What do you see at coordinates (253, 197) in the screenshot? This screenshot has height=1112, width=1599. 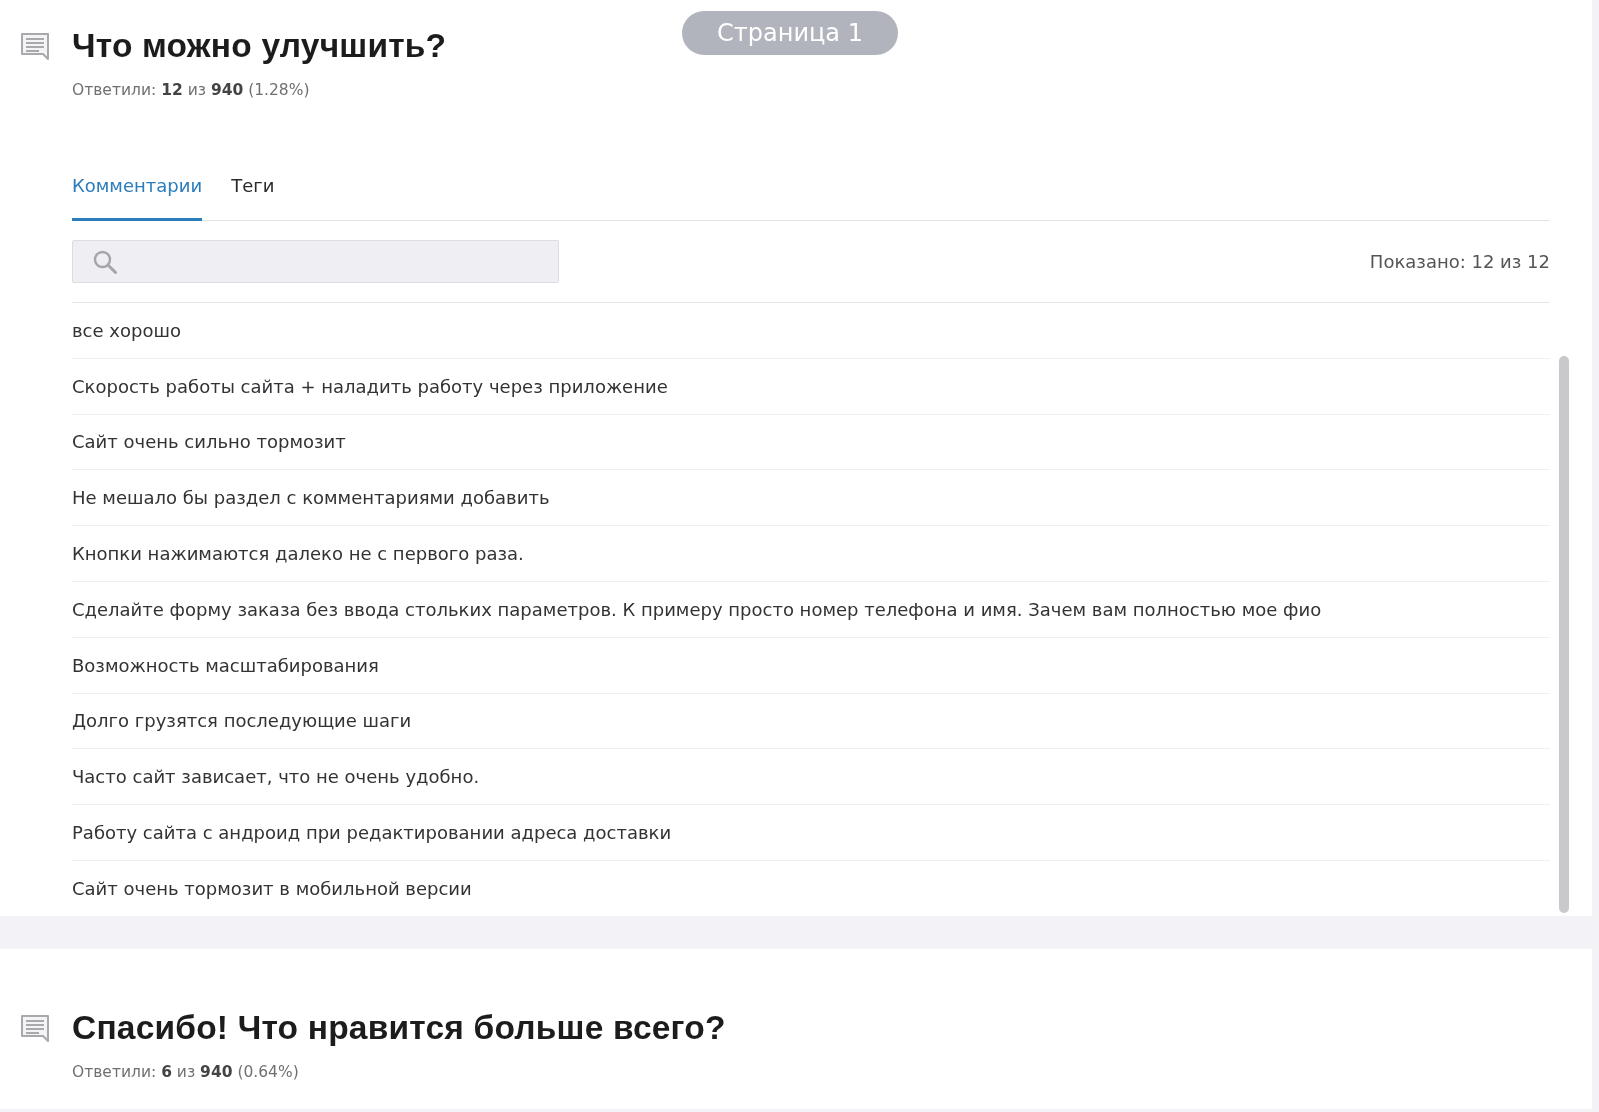 I see `tab: Теги` at bounding box center [253, 197].